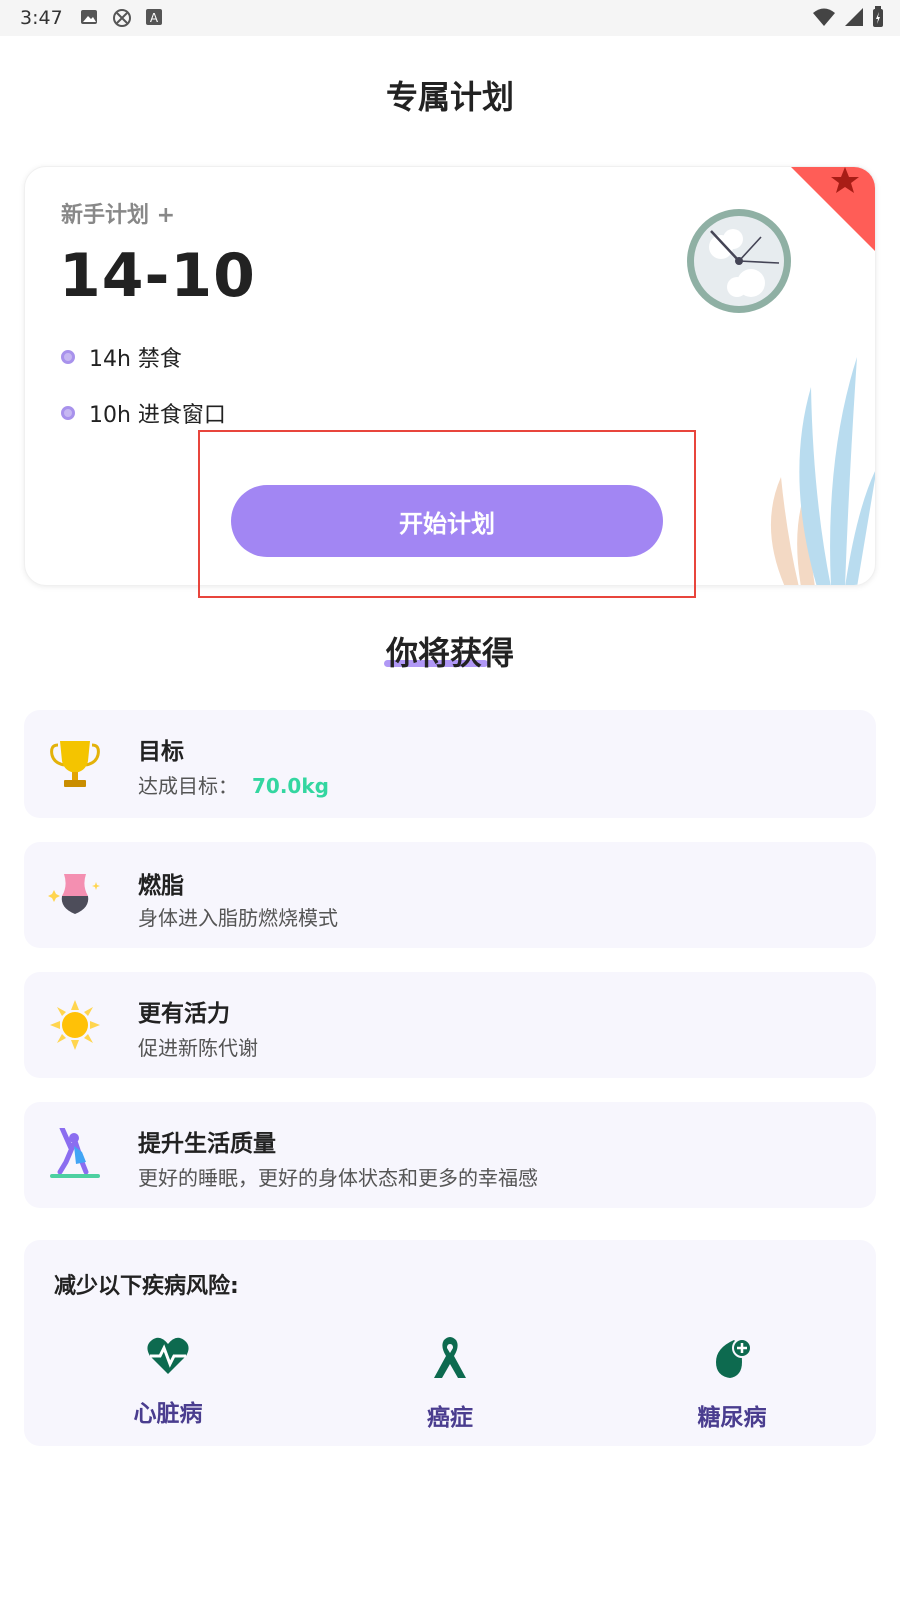 Image resolution: width=900 pixels, height=1600 pixels. What do you see at coordinates (732, 1384) in the screenshot?
I see `risk-diabetes: 糖尿病` at bounding box center [732, 1384].